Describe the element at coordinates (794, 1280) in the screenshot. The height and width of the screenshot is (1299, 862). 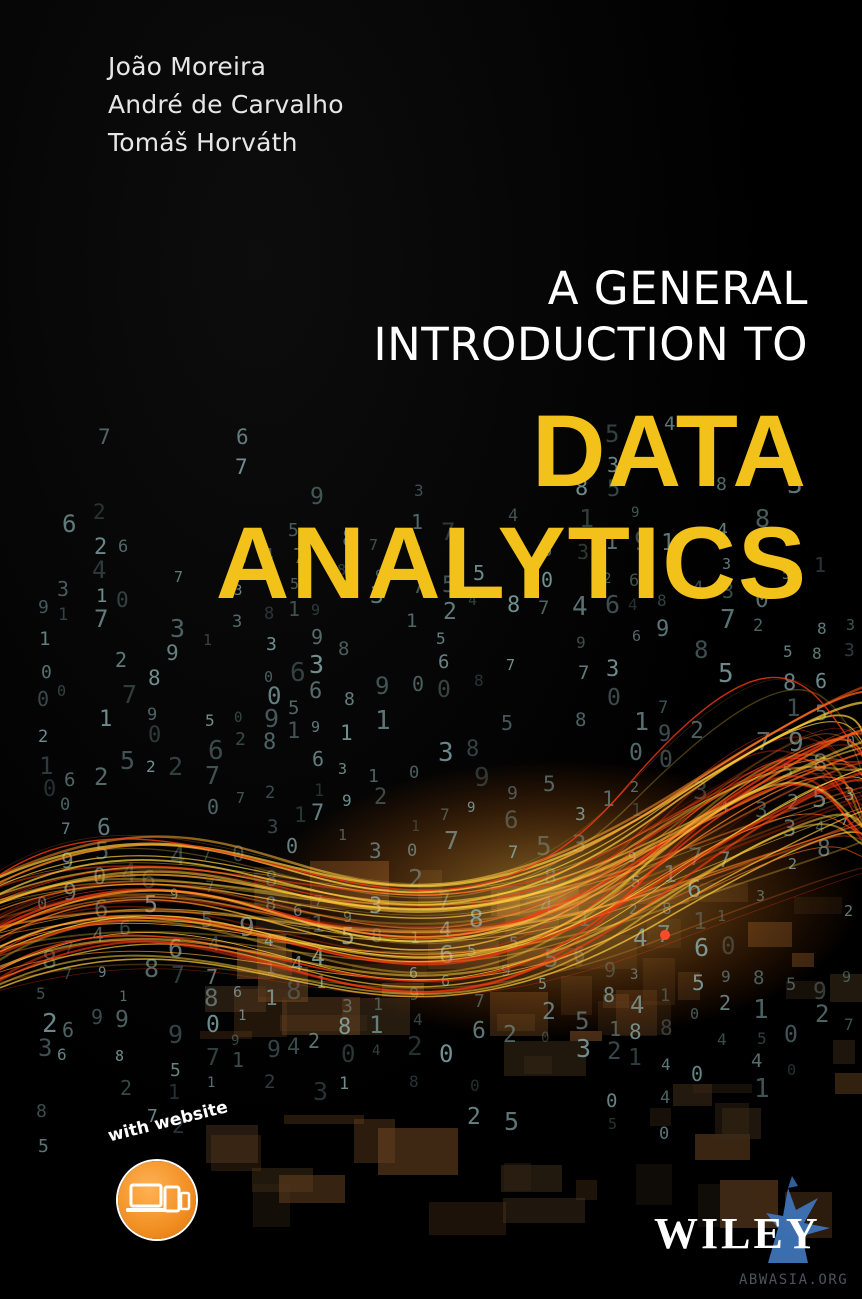
I see `watermark: ABWASIA.ORG` at that location.